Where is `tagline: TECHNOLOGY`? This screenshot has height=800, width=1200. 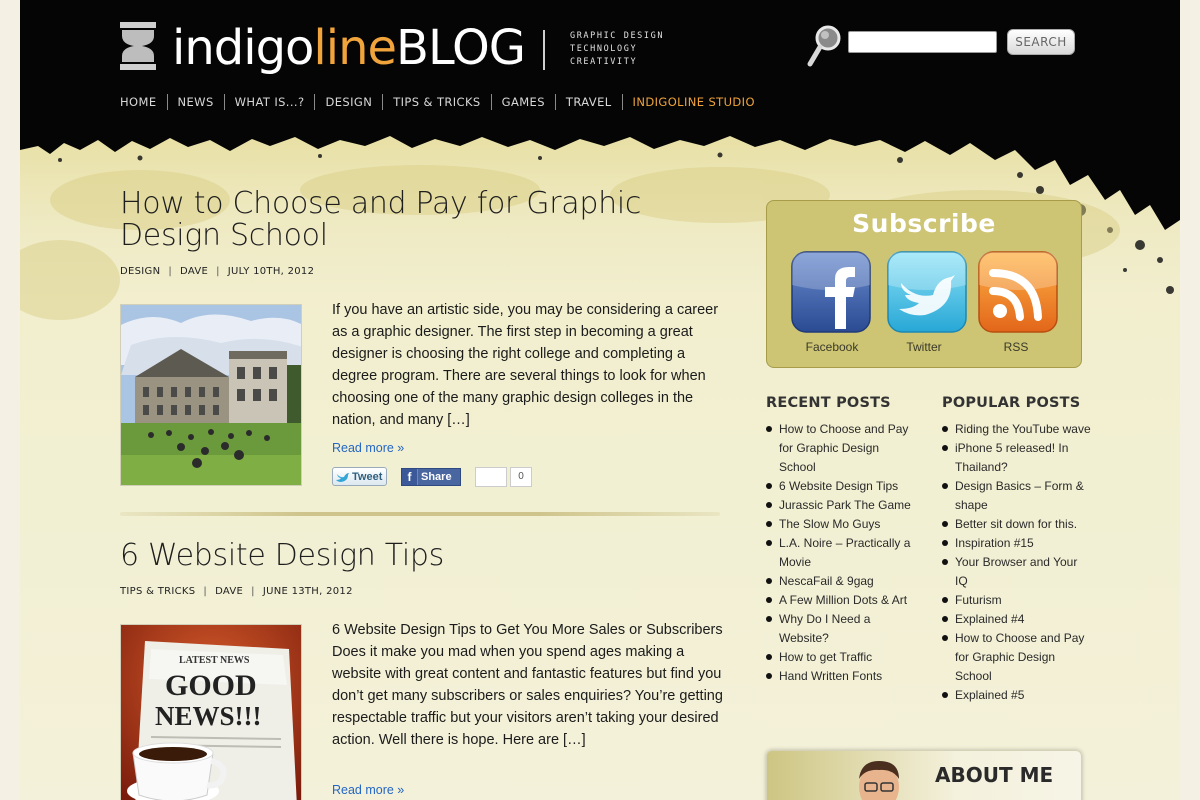 tagline: TECHNOLOGY is located at coordinates (604, 49).